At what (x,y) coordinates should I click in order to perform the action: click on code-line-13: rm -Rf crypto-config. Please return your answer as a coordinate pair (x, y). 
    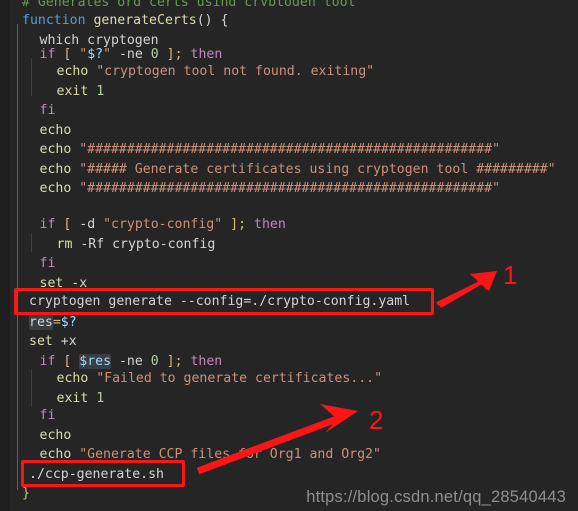
    Looking at the image, I should click on (108, 245).